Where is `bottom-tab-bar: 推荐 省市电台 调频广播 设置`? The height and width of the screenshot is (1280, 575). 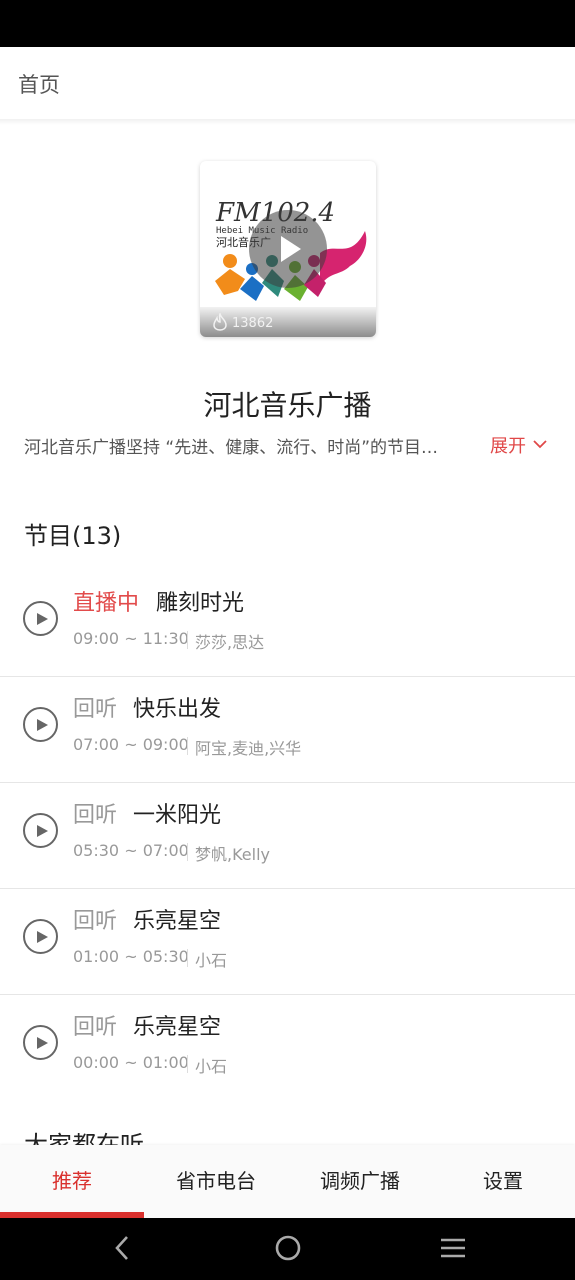
bottom-tab-bar: 推荐 省市电台 调频广播 设置 is located at coordinates (287, 1181).